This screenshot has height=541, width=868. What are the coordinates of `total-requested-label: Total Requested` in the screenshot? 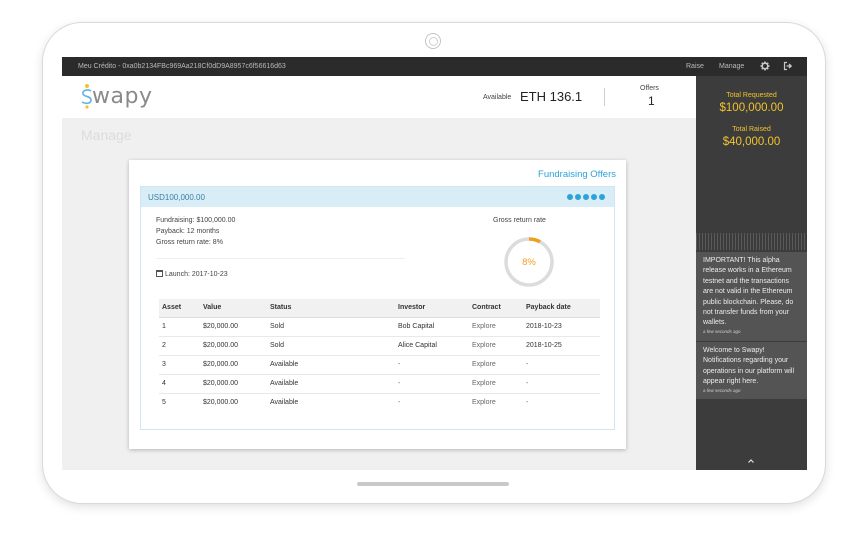 It's located at (751, 95).